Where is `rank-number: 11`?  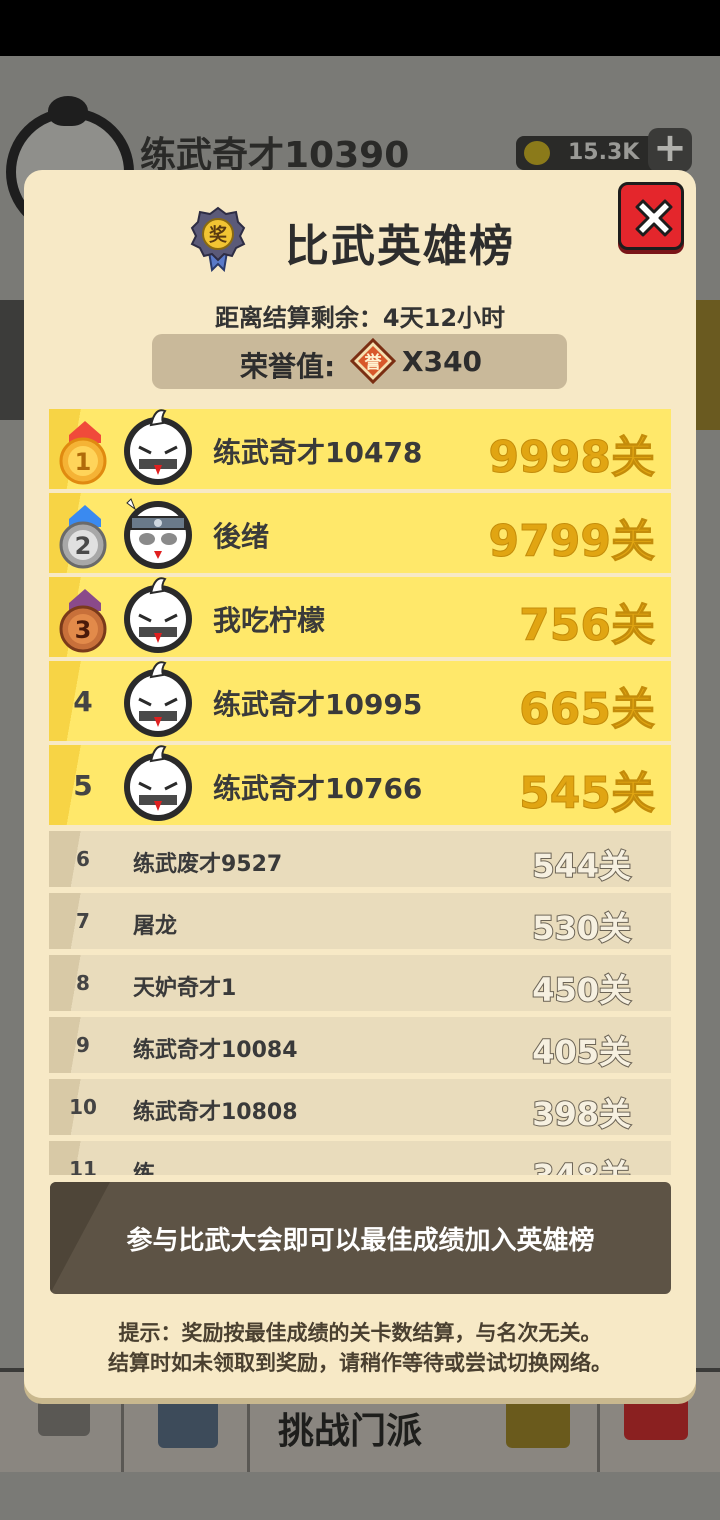 rank-number: 11 is located at coordinates (83, 1166).